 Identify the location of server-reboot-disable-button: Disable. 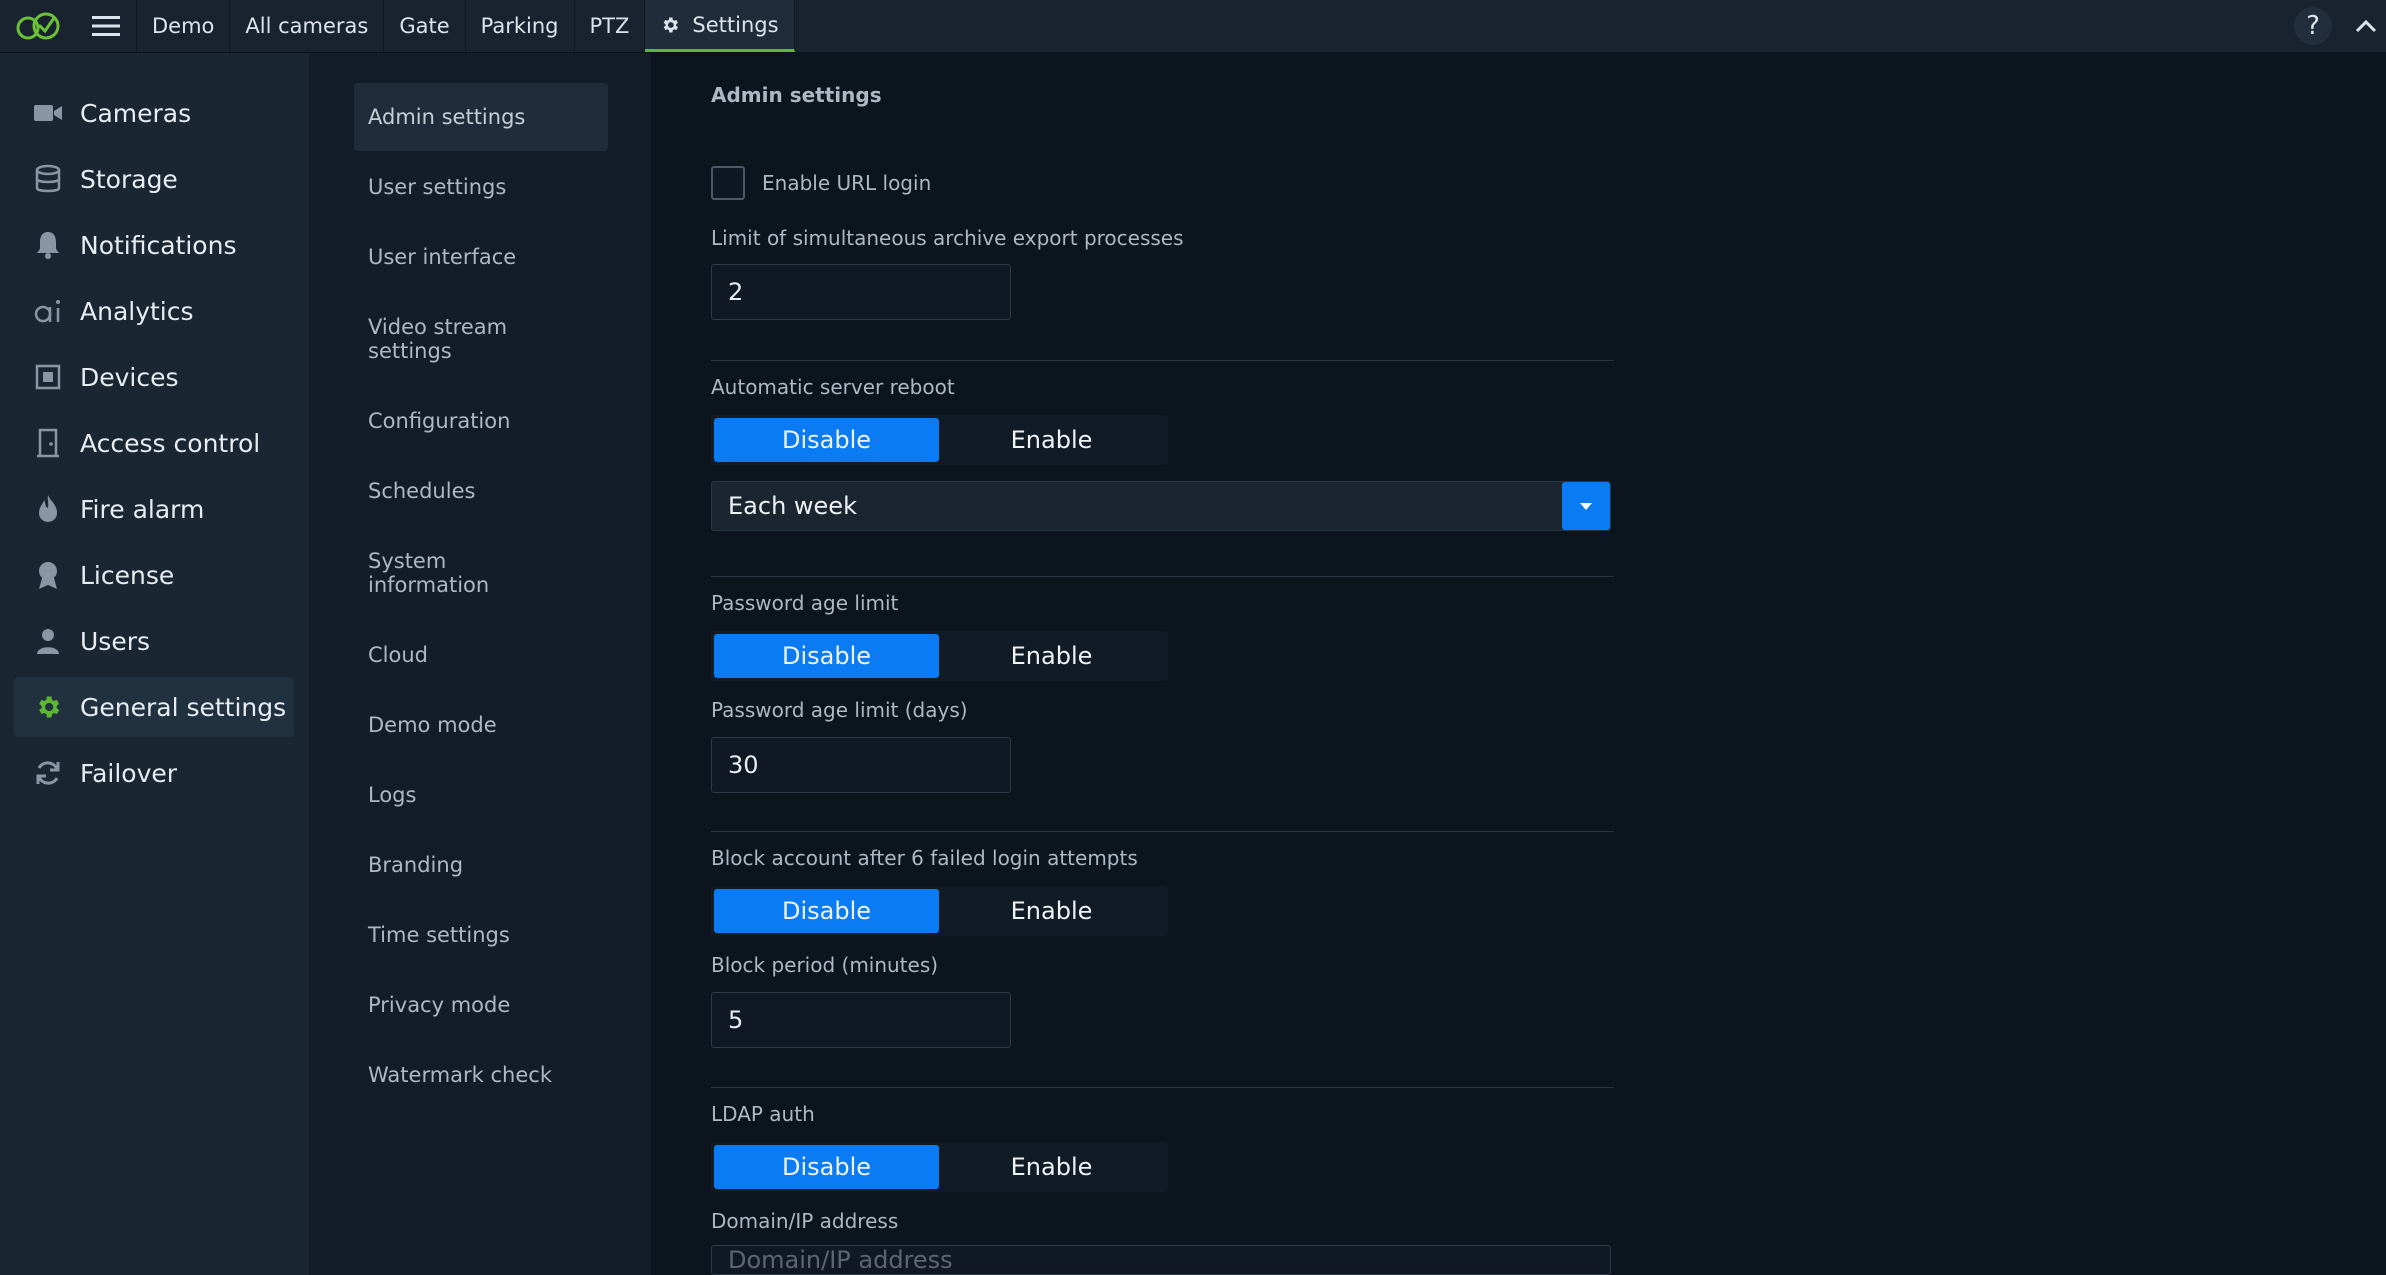
(826, 440).